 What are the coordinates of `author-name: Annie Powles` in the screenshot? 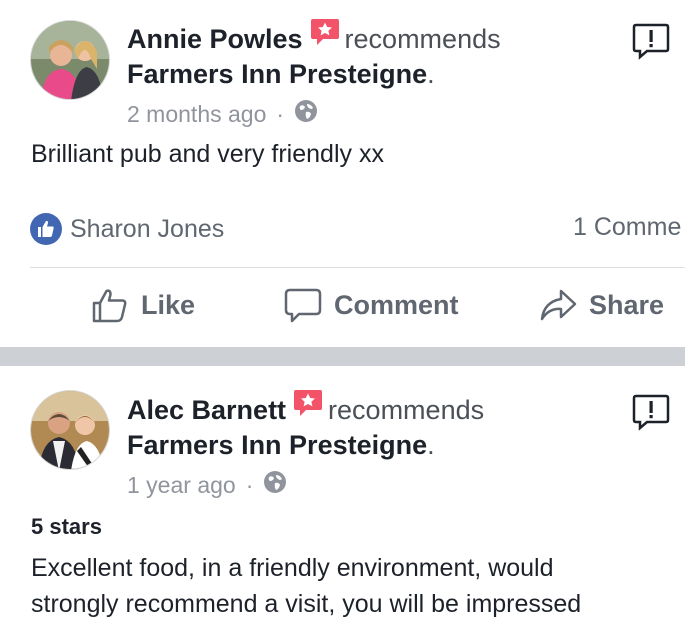 It's located at (215, 39).